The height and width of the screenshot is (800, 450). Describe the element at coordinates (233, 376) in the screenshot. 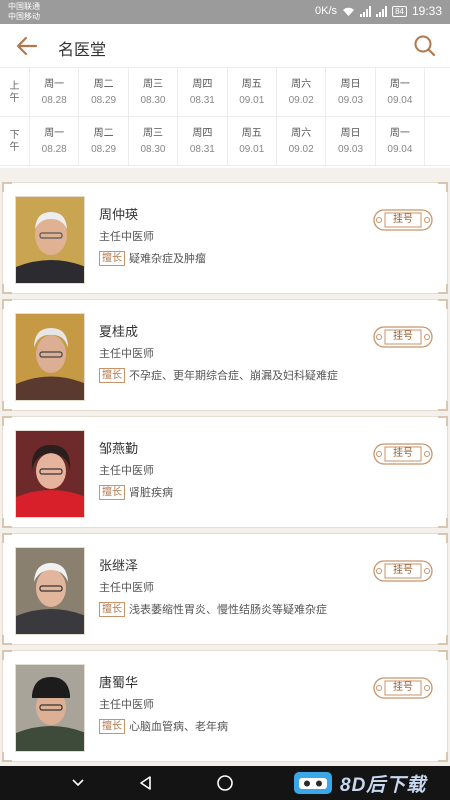

I see `specialty-text: 不孕症、更年期综合症、崩漏及妇科疑难症` at that location.